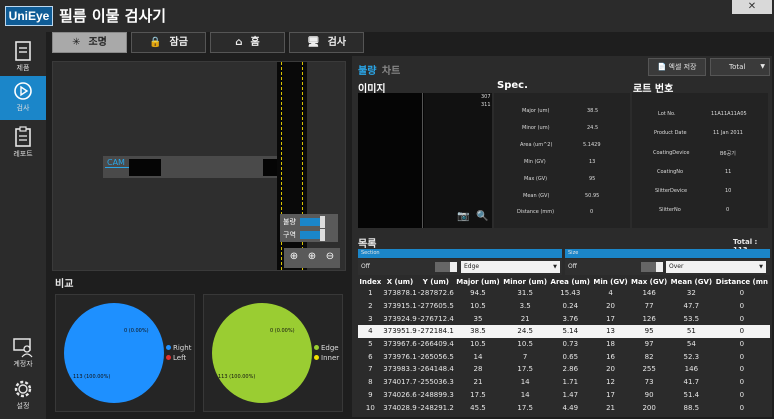 This screenshot has height=419, width=774. What do you see at coordinates (23, 144) in the screenshot?
I see `sidebar-item-report: 레포트` at bounding box center [23, 144].